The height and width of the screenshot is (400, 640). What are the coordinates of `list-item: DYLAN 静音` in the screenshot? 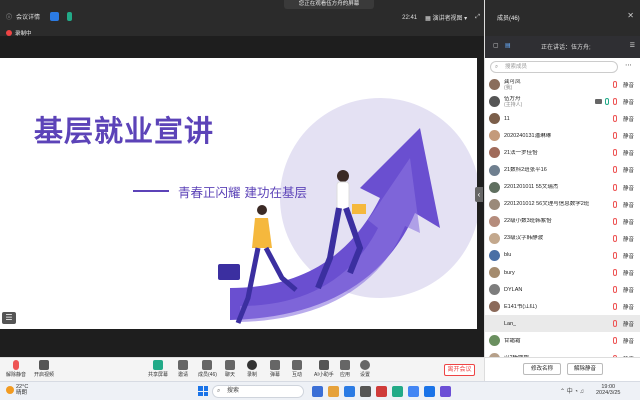 It's located at (562, 289).